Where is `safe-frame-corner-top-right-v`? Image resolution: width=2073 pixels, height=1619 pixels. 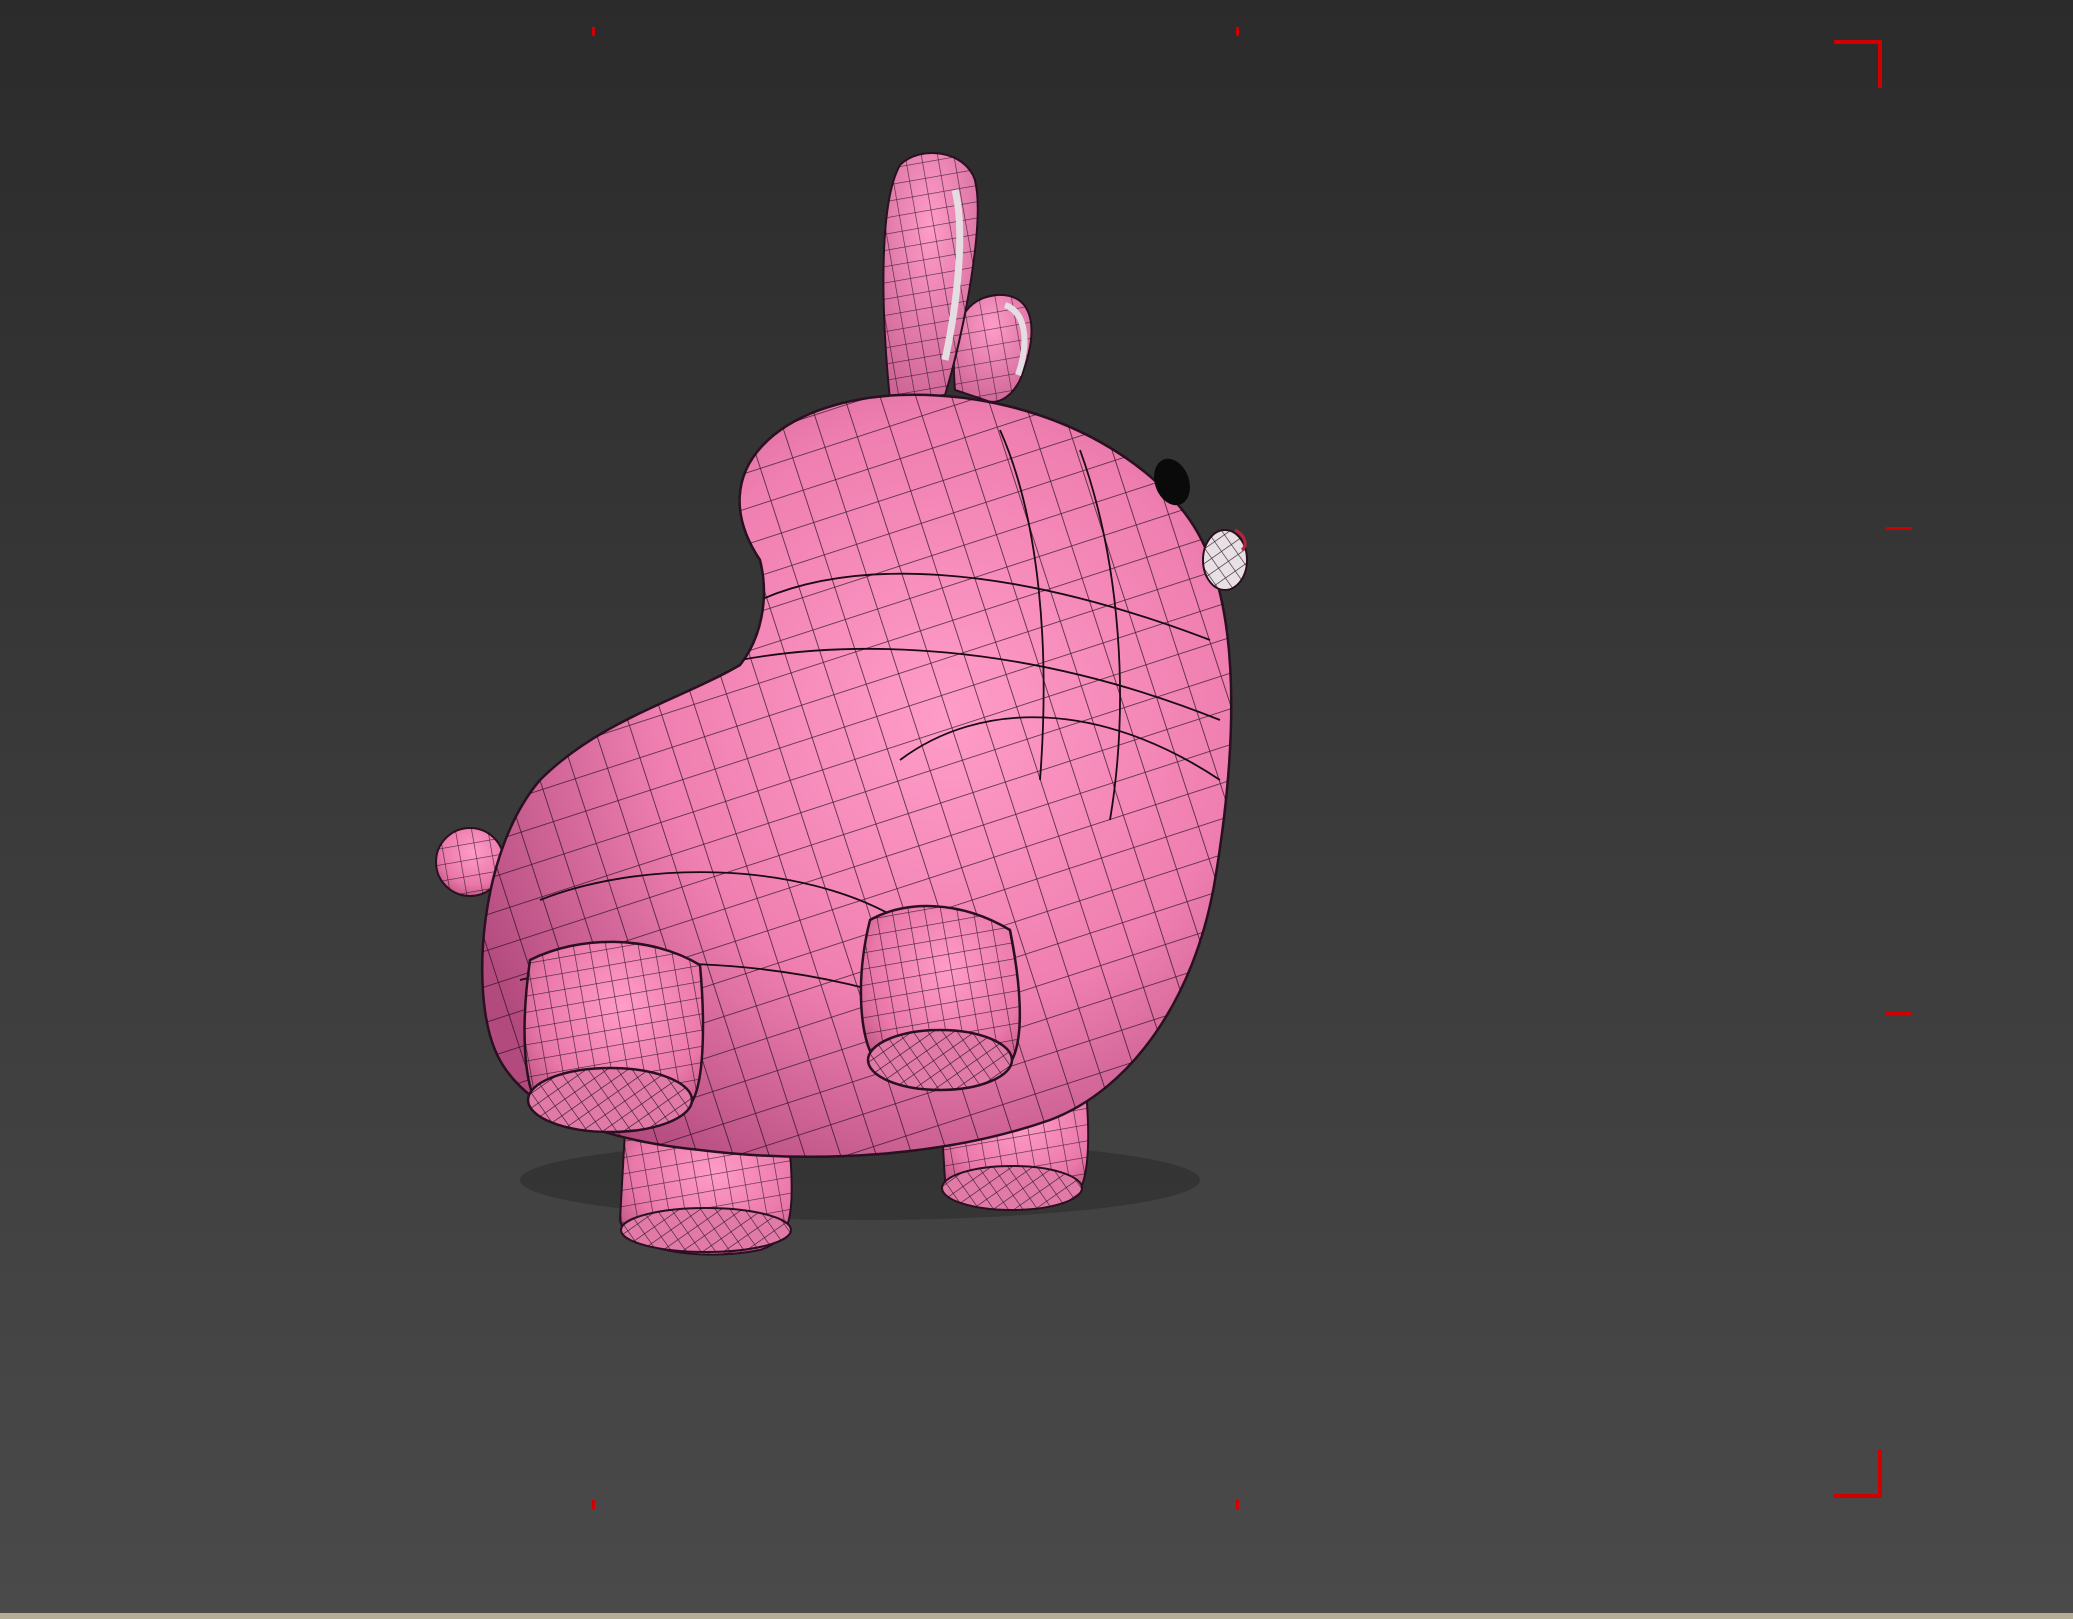 safe-frame-corner-top-right-v is located at coordinates (1880, 64).